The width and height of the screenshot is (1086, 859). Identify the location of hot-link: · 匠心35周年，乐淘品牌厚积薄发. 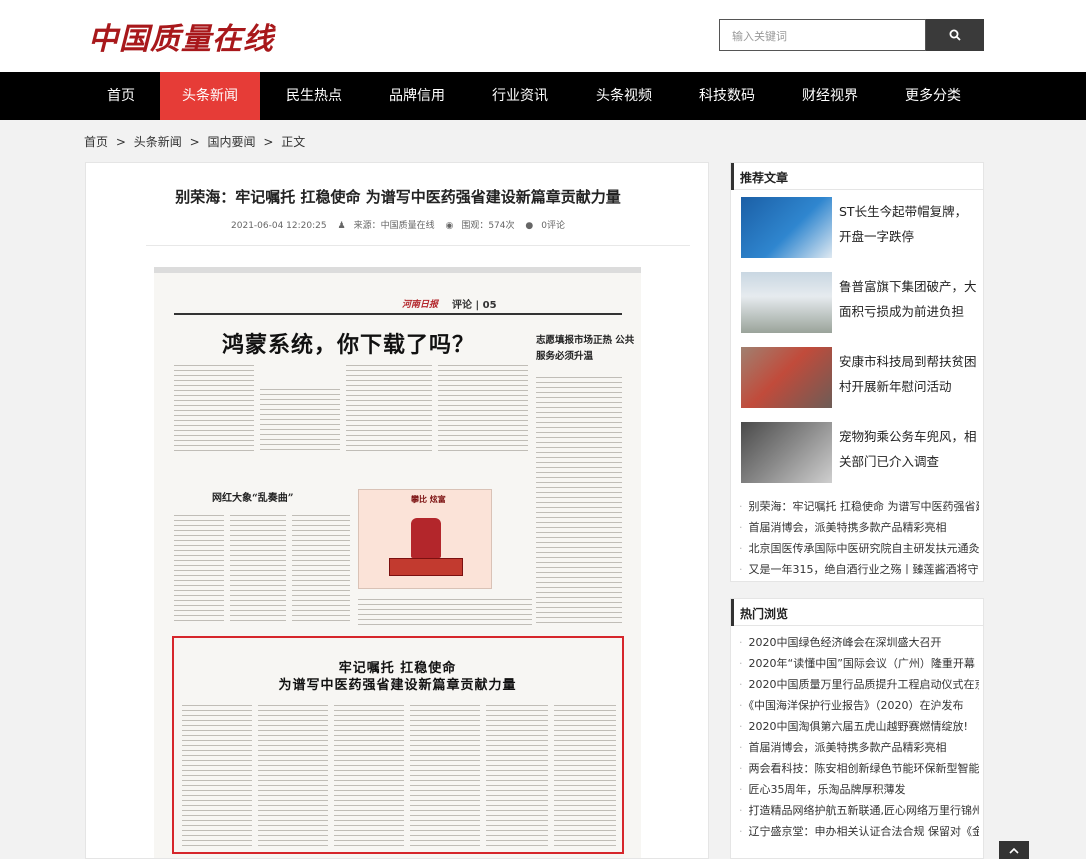
(859, 789).